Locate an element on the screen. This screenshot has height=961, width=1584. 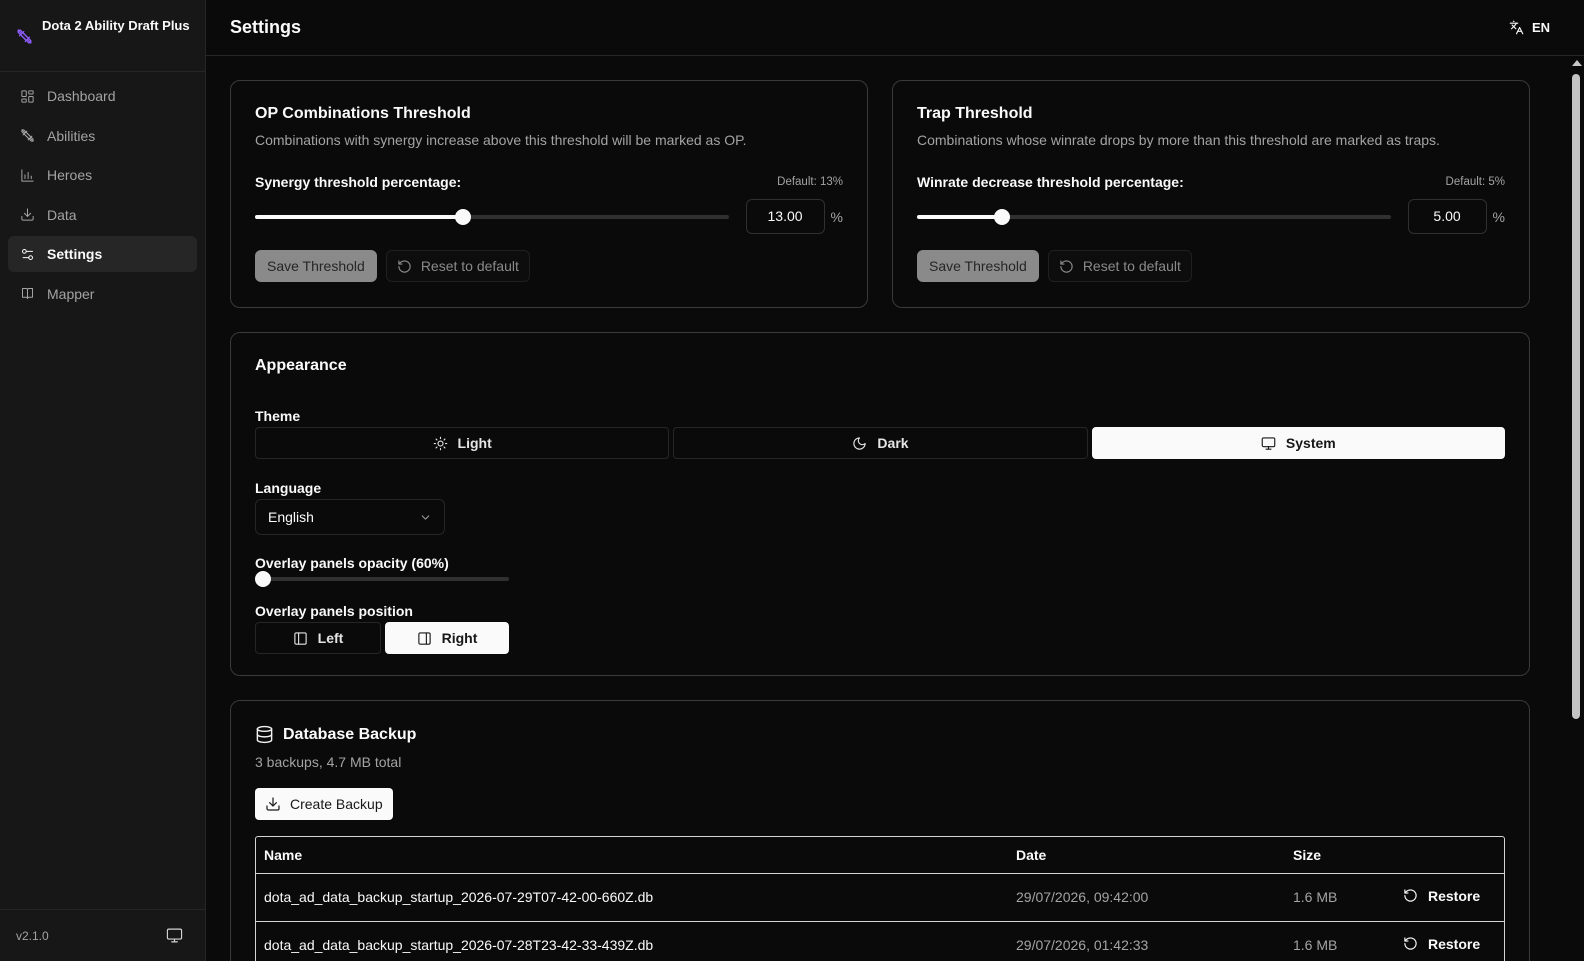
app-version: v2.1.0 is located at coordinates (32, 935).